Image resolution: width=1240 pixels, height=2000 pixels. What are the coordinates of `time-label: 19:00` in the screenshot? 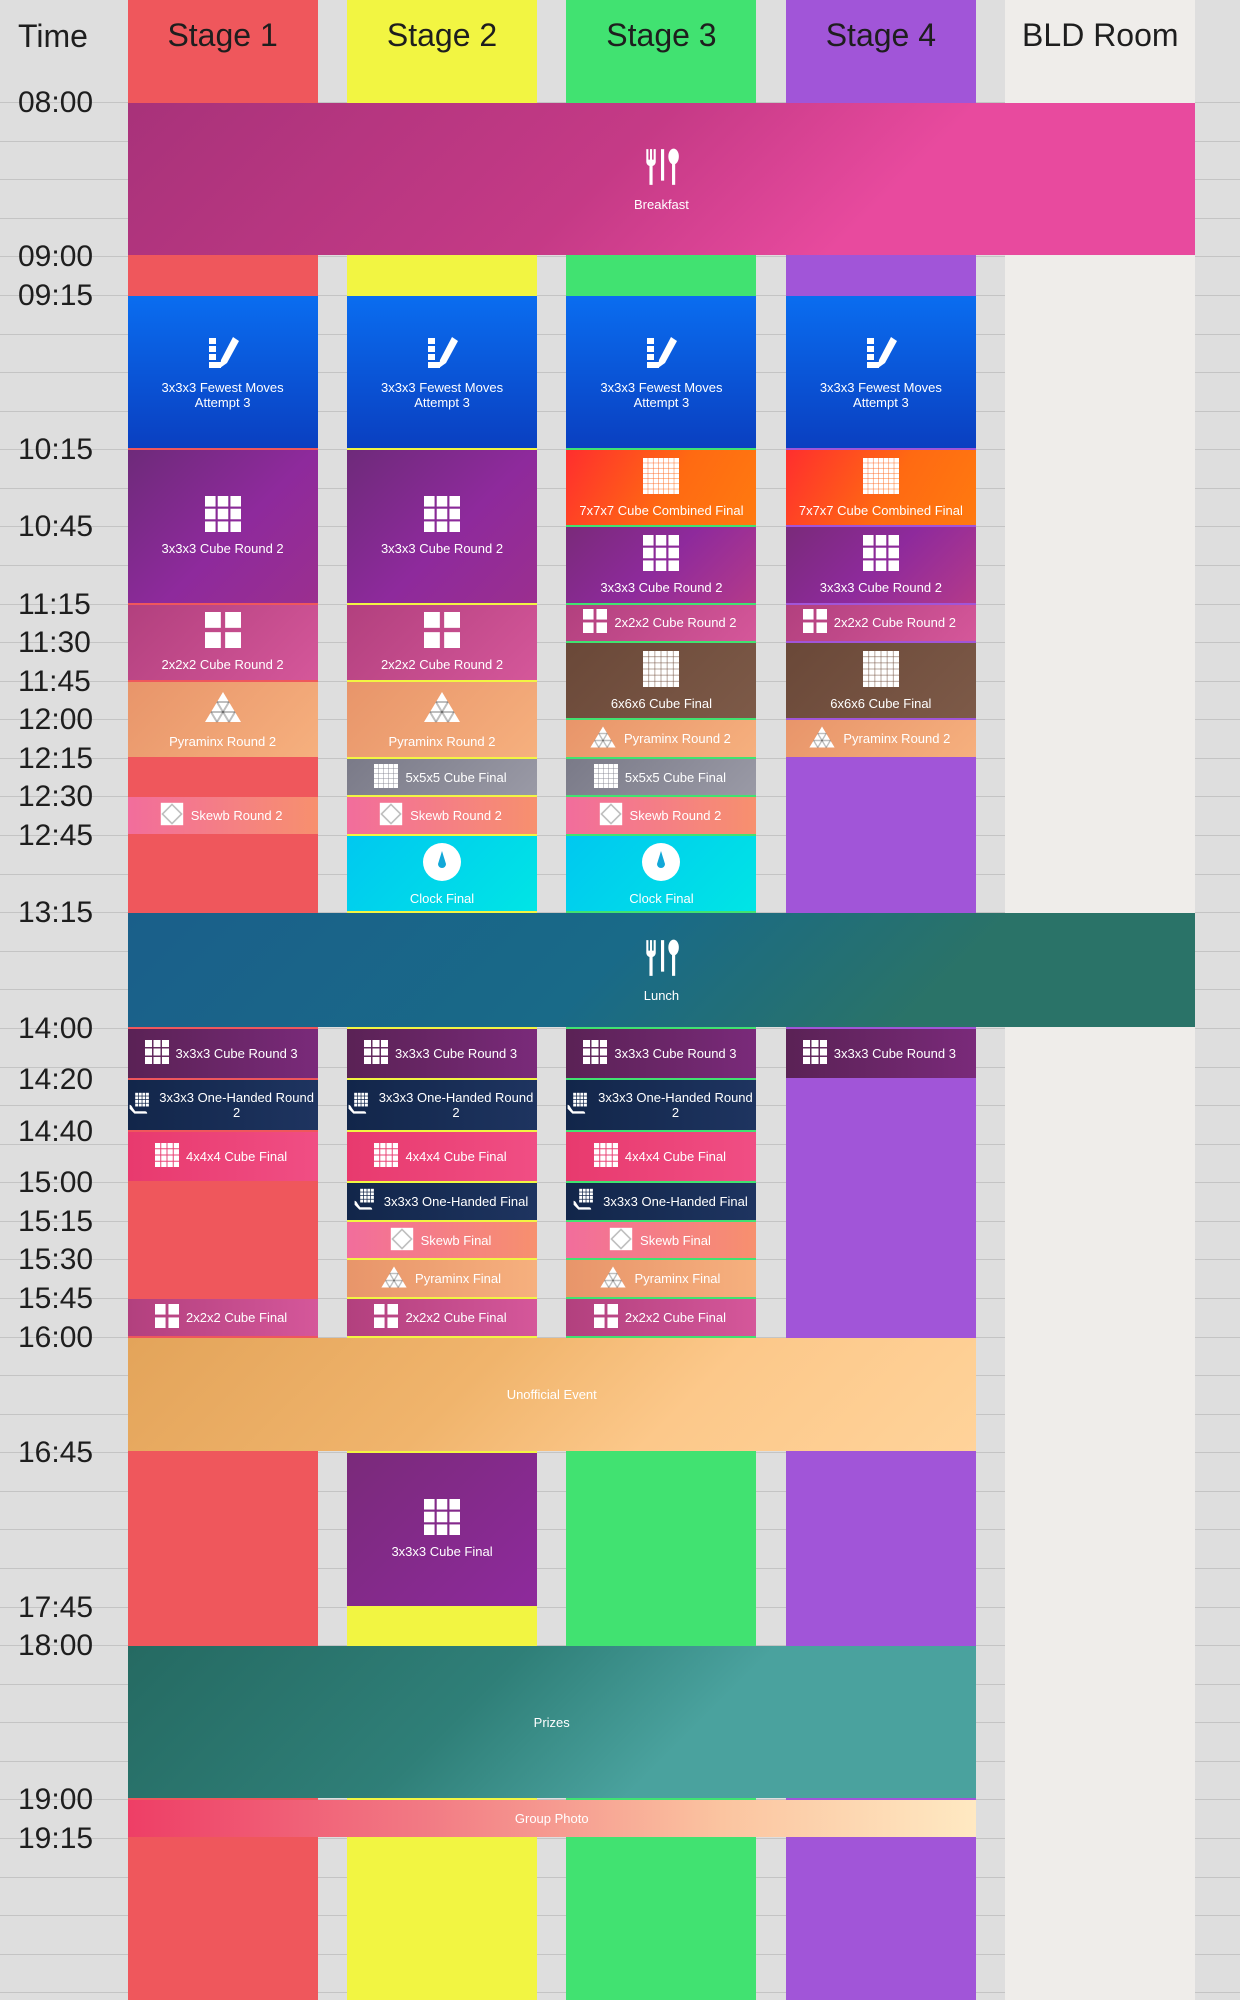 It's located at (56, 1799).